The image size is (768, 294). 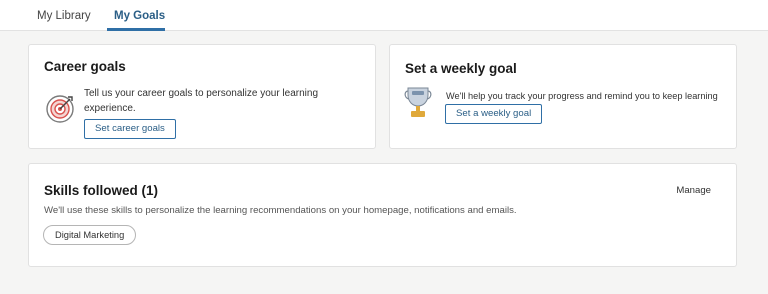 What do you see at coordinates (384, 15) in the screenshot?
I see `tab-bar: My Library My Goals` at bounding box center [384, 15].